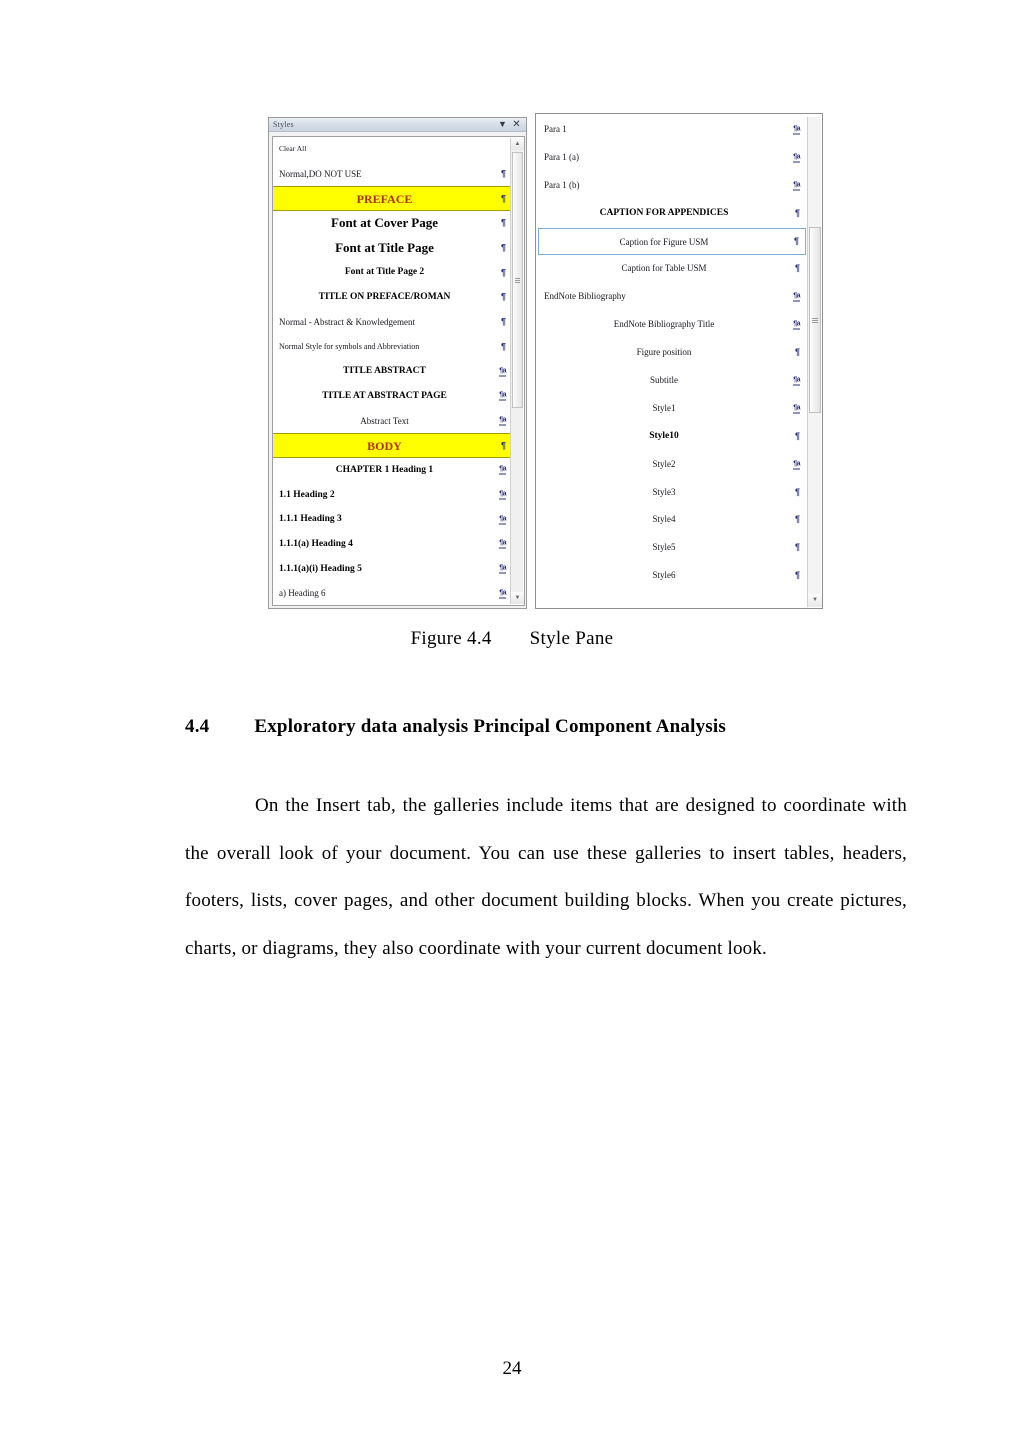  What do you see at coordinates (664, 463) in the screenshot?
I see `style-list-item-label: Style2` at bounding box center [664, 463].